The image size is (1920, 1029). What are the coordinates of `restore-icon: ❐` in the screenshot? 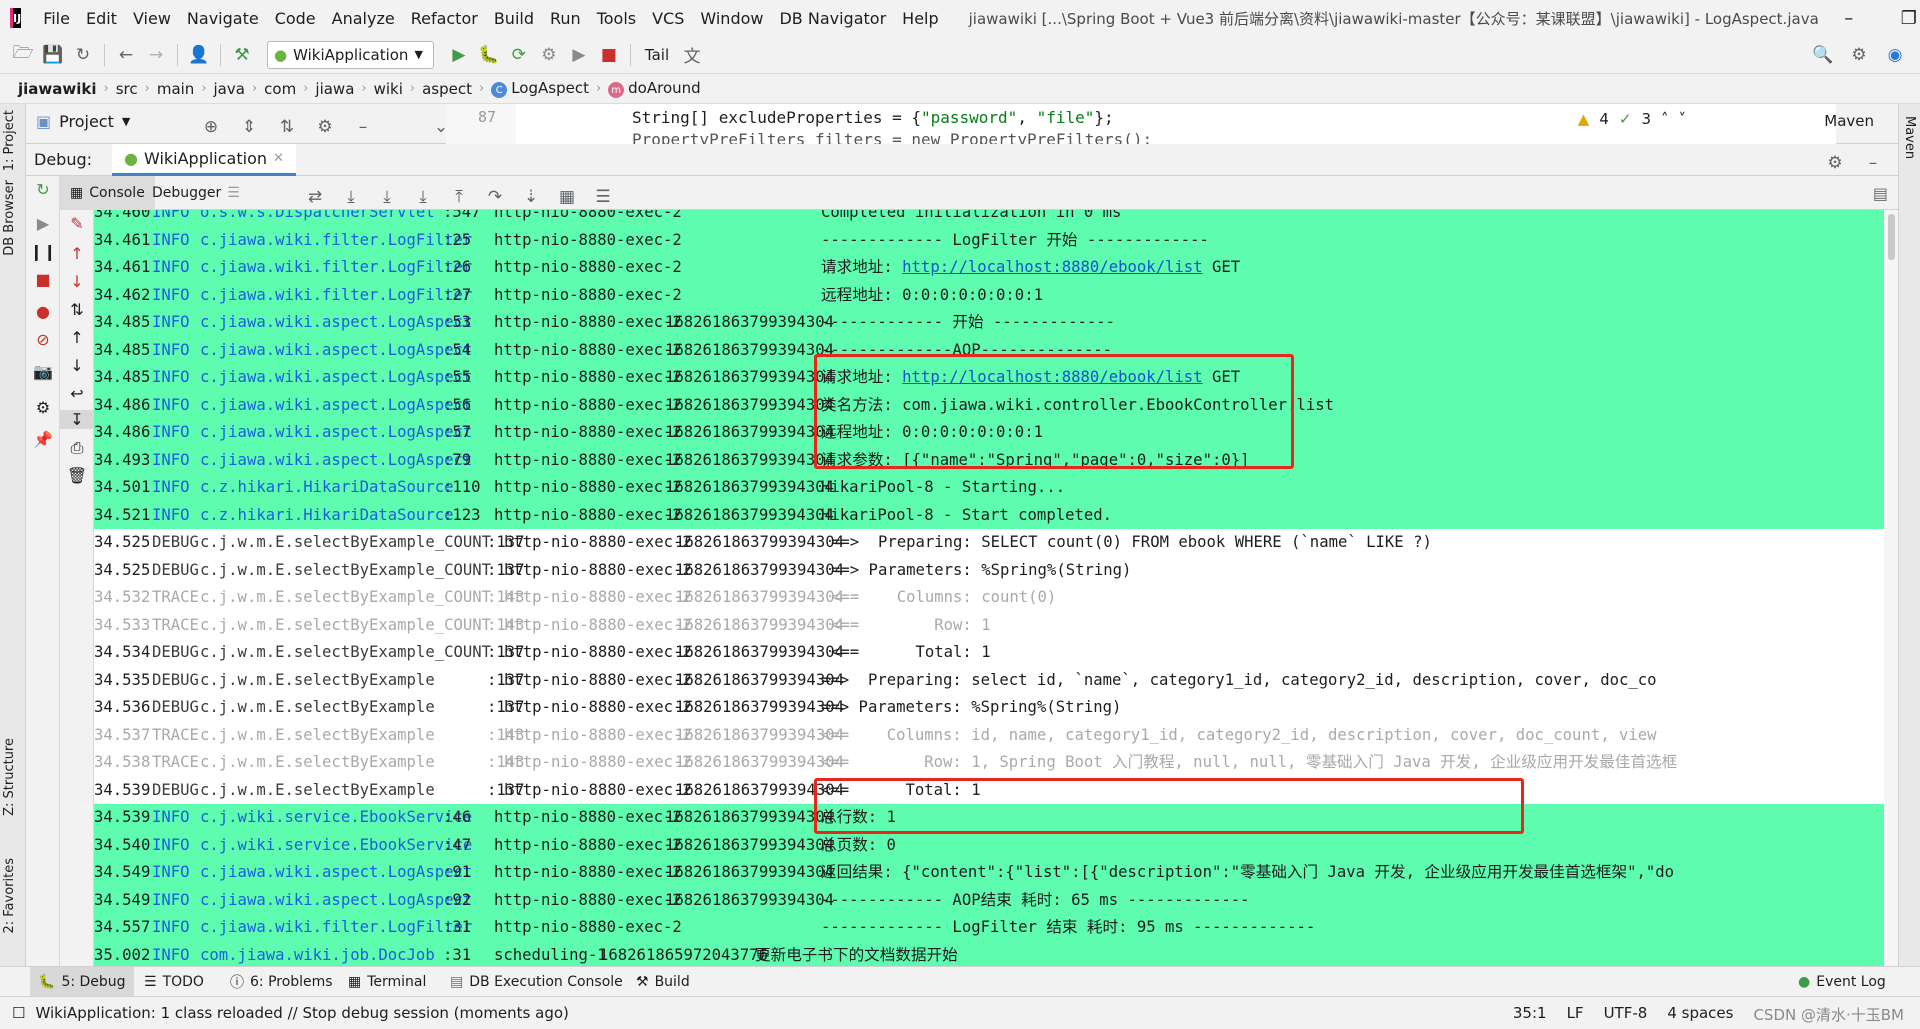 It's located at (1899, 18).